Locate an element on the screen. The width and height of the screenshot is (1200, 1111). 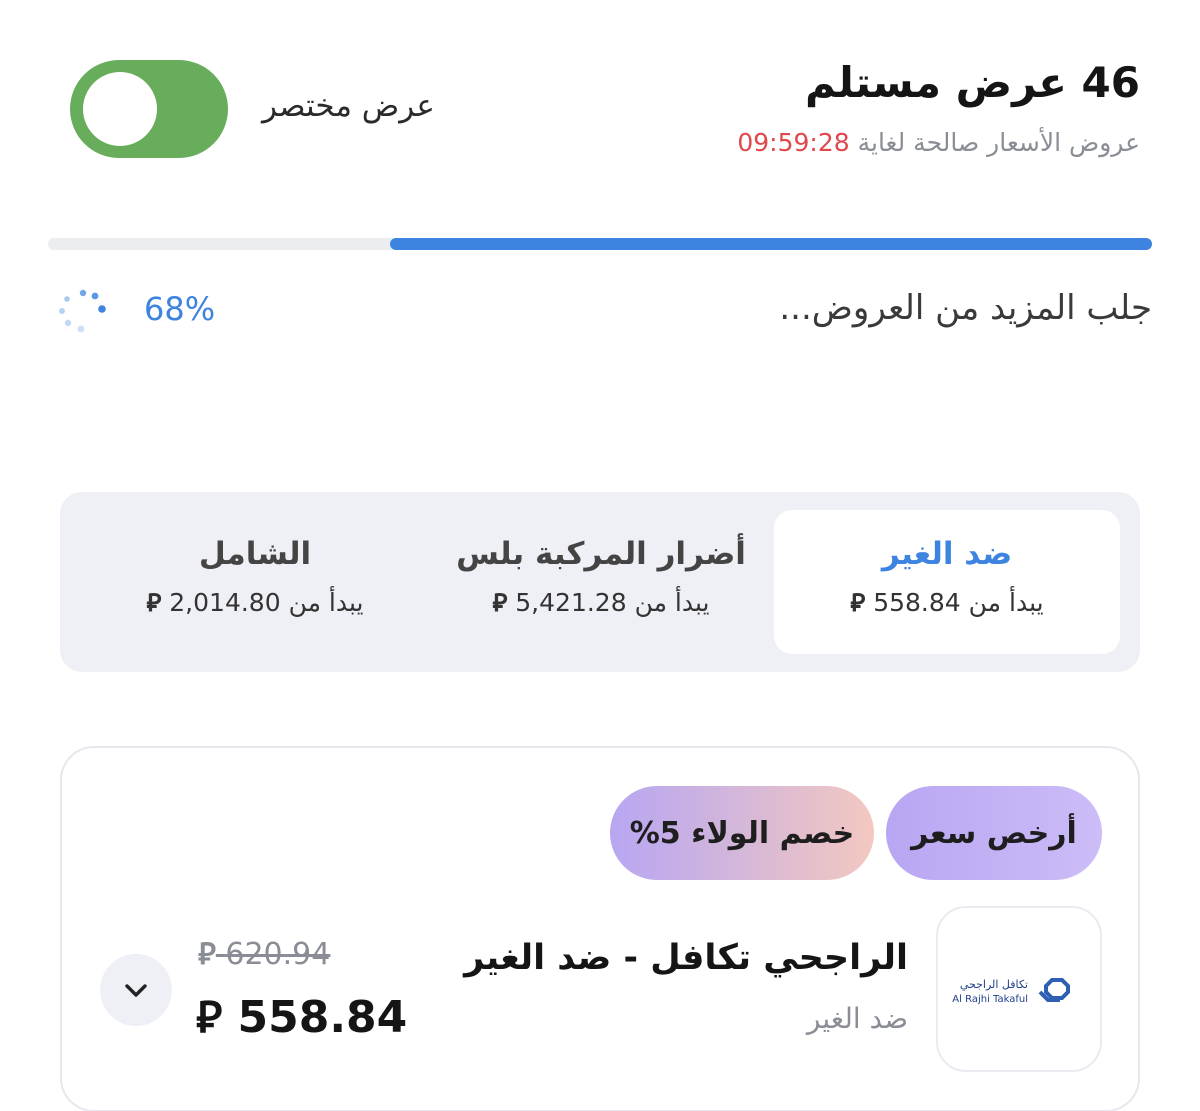
tab-comprehensive: الشامل يبدأ من 2,014.80 ⃁ is located at coordinates (255, 582).